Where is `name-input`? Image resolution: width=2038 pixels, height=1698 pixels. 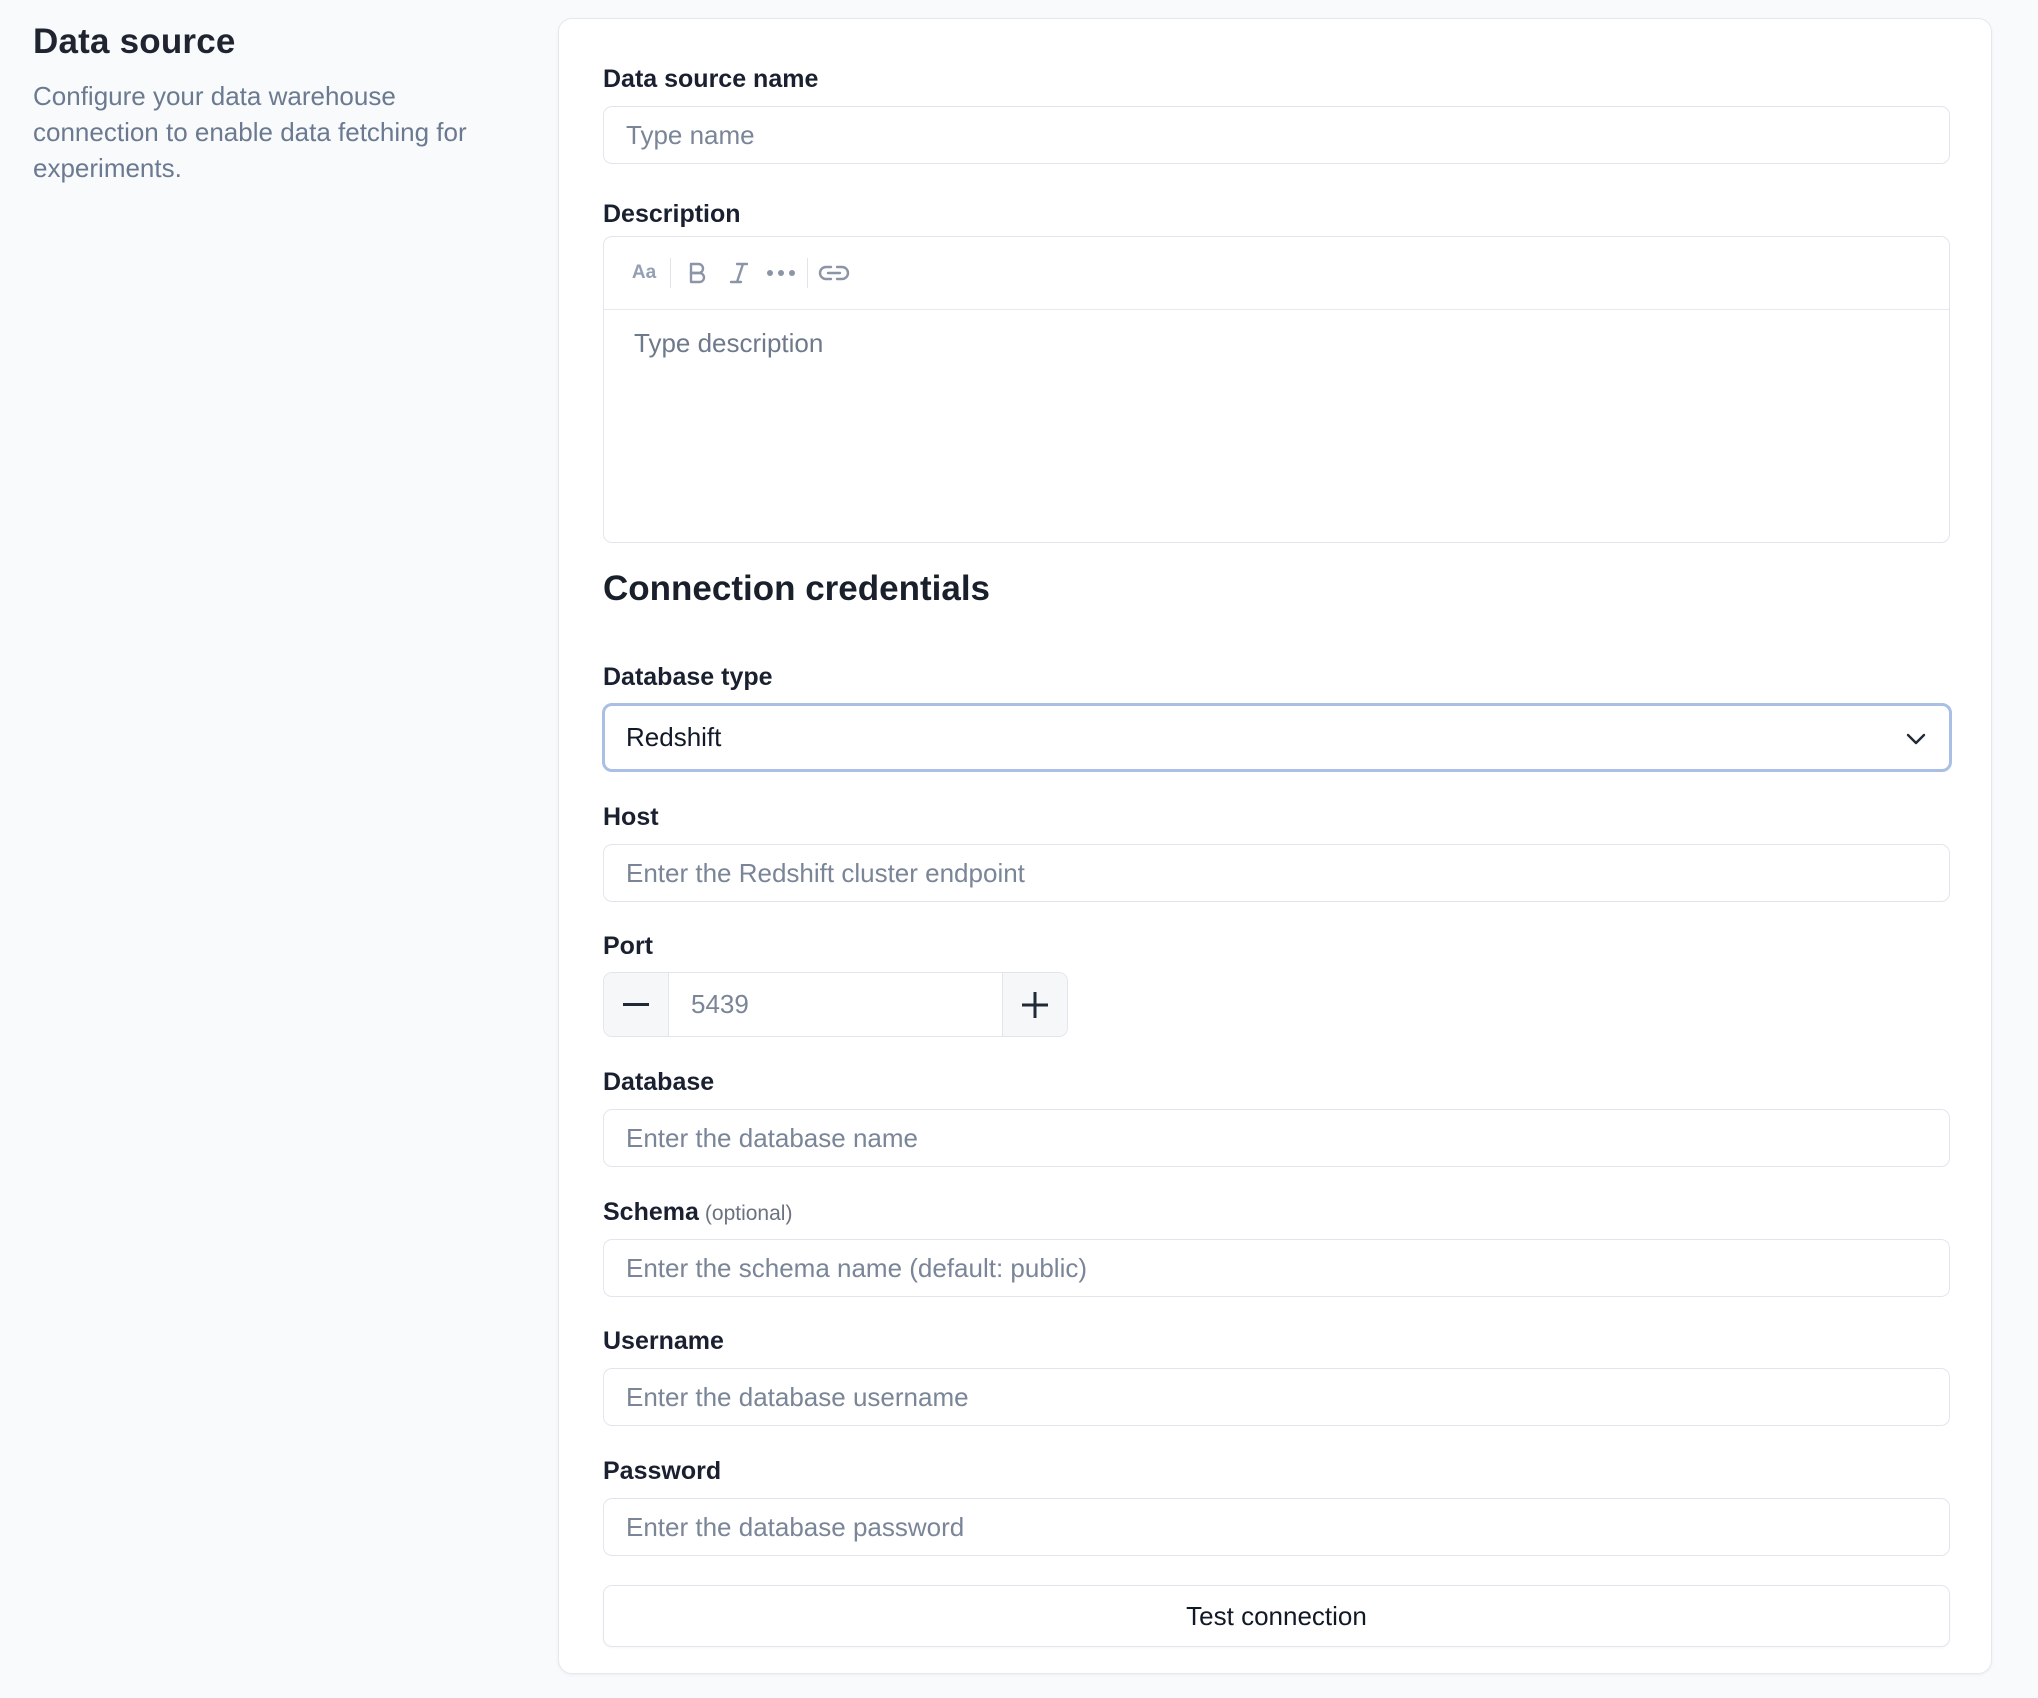 name-input is located at coordinates (1276, 135).